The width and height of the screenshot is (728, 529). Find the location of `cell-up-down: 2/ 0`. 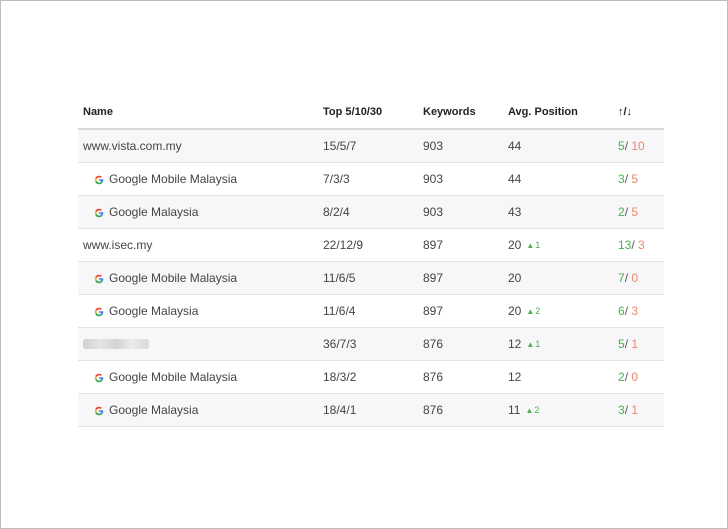

cell-up-down: 2/ 0 is located at coordinates (641, 377).